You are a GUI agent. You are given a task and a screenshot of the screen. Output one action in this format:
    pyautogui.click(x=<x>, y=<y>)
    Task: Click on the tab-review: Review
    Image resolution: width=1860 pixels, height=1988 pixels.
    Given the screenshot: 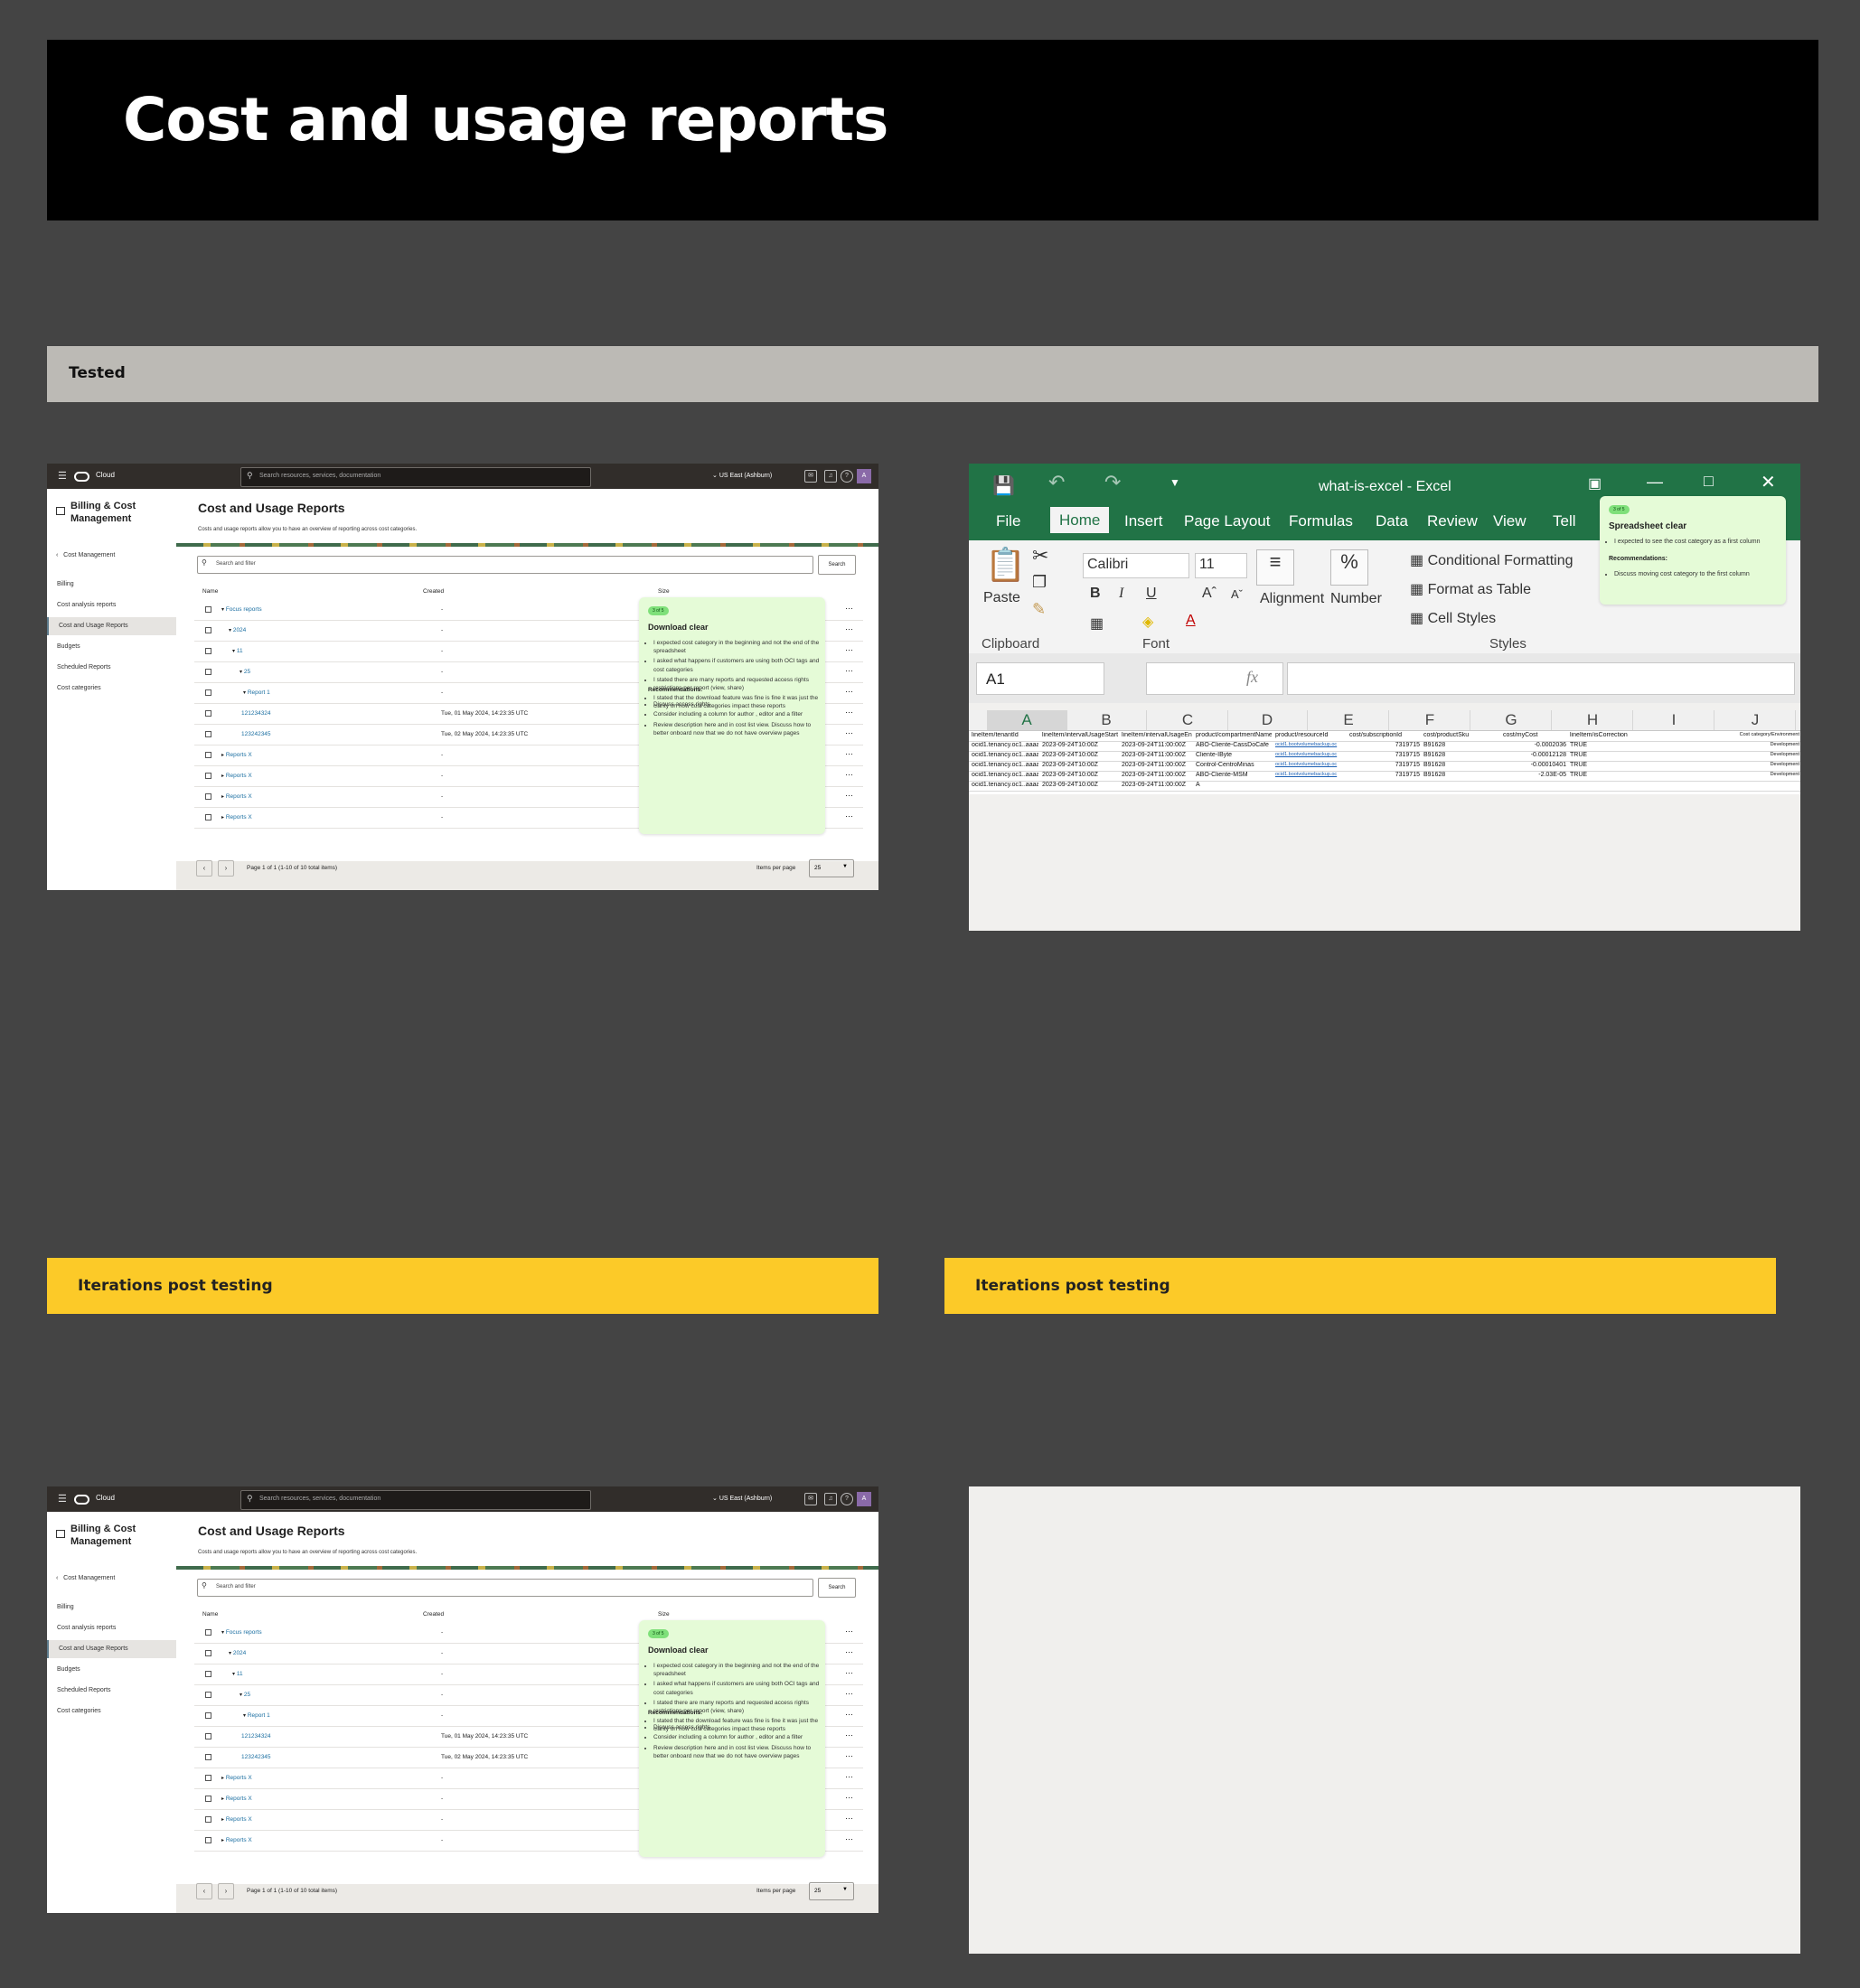 What is the action you would take?
    pyautogui.click(x=1452, y=521)
    